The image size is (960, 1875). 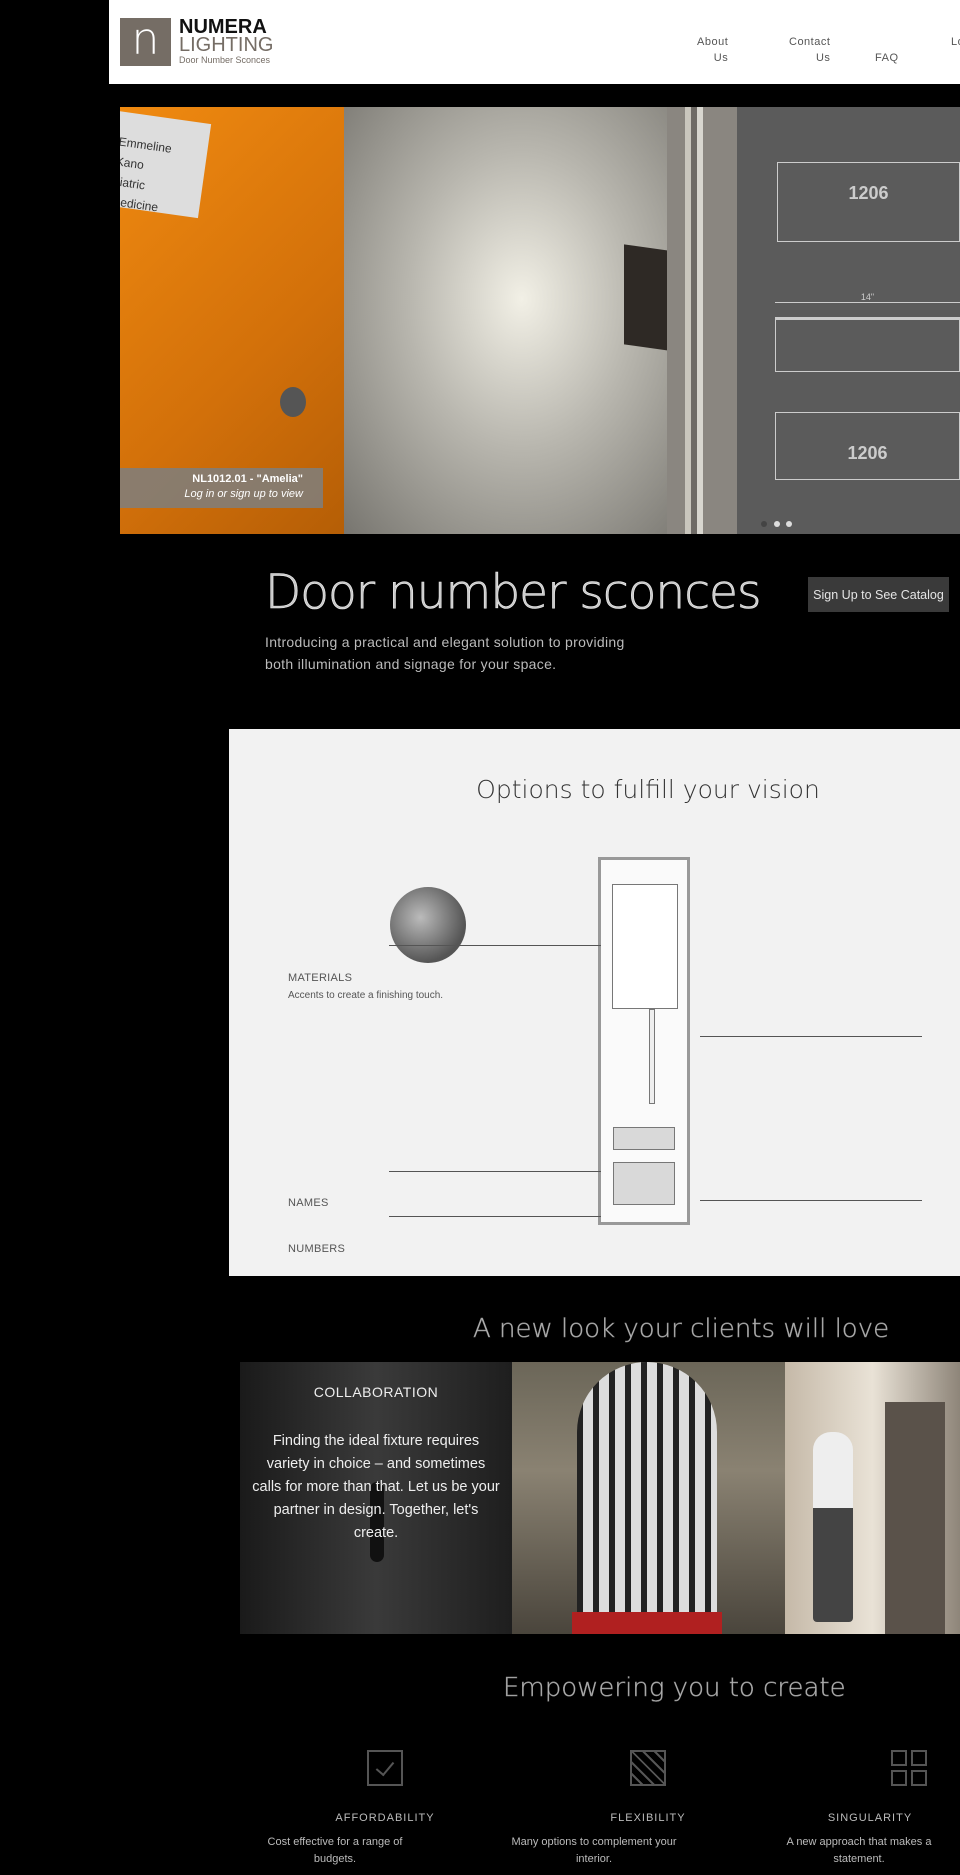 I want to click on checkbox-icon, so click(x=385, y=1768).